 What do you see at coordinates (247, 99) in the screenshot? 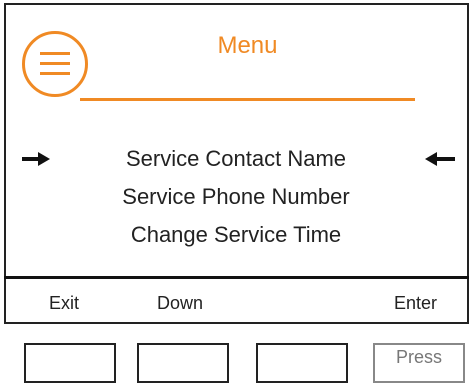
I see `title-underline` at bounding box center [247, 99].